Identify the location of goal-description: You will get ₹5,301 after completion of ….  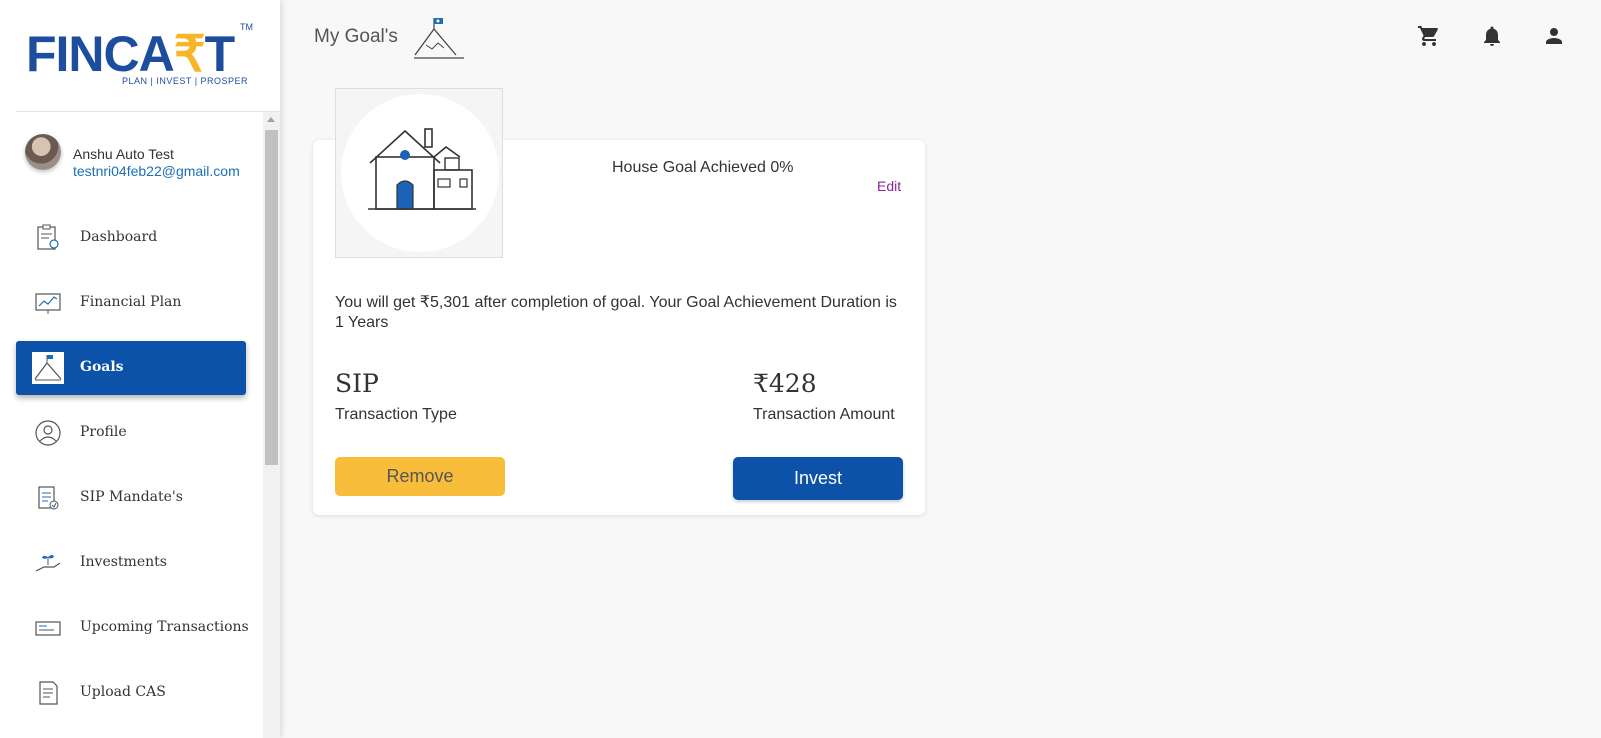
(616, 312).